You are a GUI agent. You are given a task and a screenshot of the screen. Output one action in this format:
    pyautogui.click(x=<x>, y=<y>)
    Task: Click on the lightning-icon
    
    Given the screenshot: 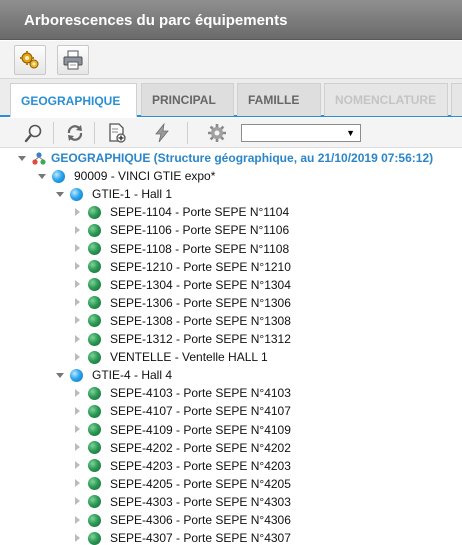 What is the action you would take?
    pyautogui.click(x=162, y=133)
    